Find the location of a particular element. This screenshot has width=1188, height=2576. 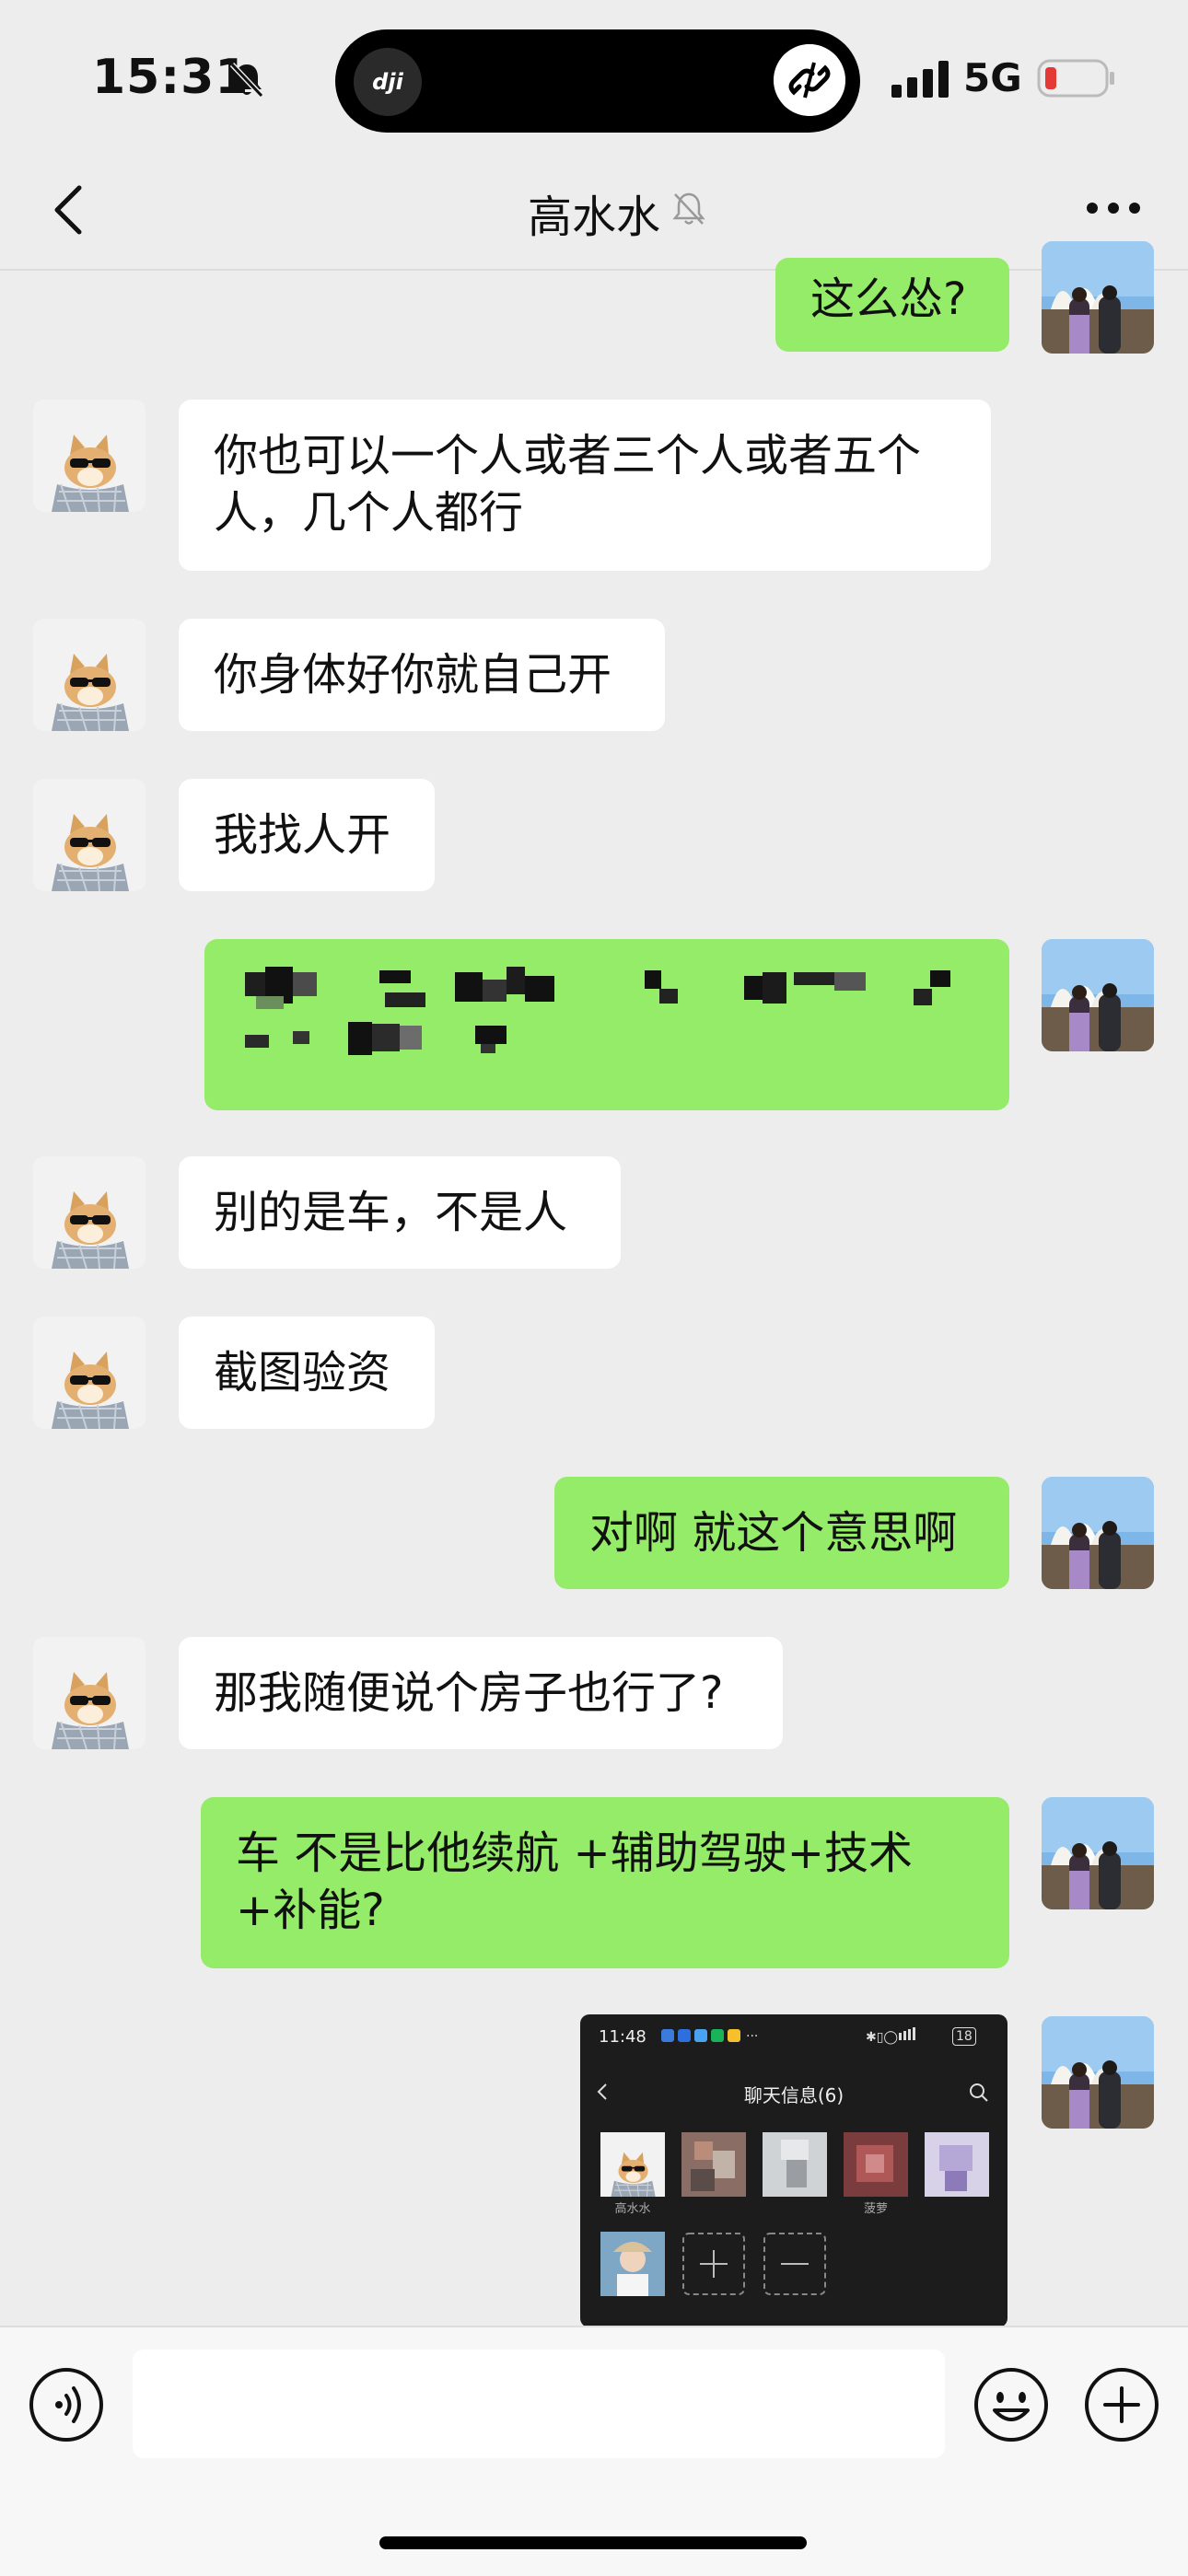

outgoing-message: 对啊 就这个意思啊 is located at coordinates (781, 1533).